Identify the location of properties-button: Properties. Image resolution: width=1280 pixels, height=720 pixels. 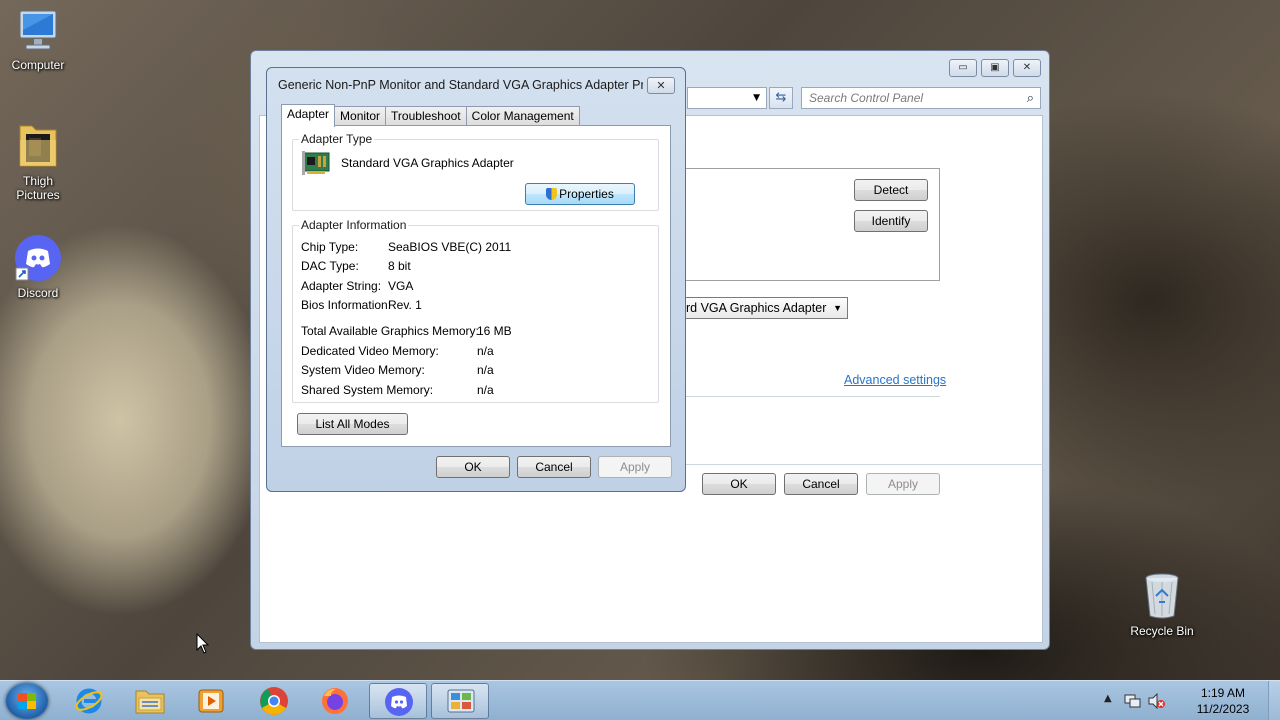
(580, 194).